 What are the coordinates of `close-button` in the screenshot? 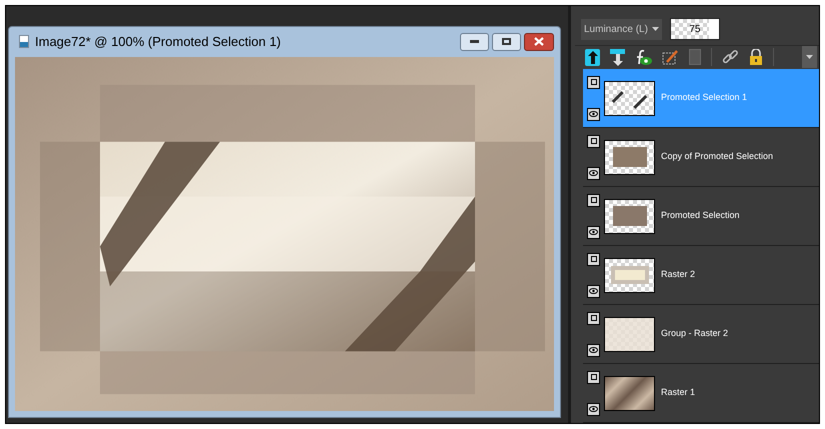 It's located at (539, 41).